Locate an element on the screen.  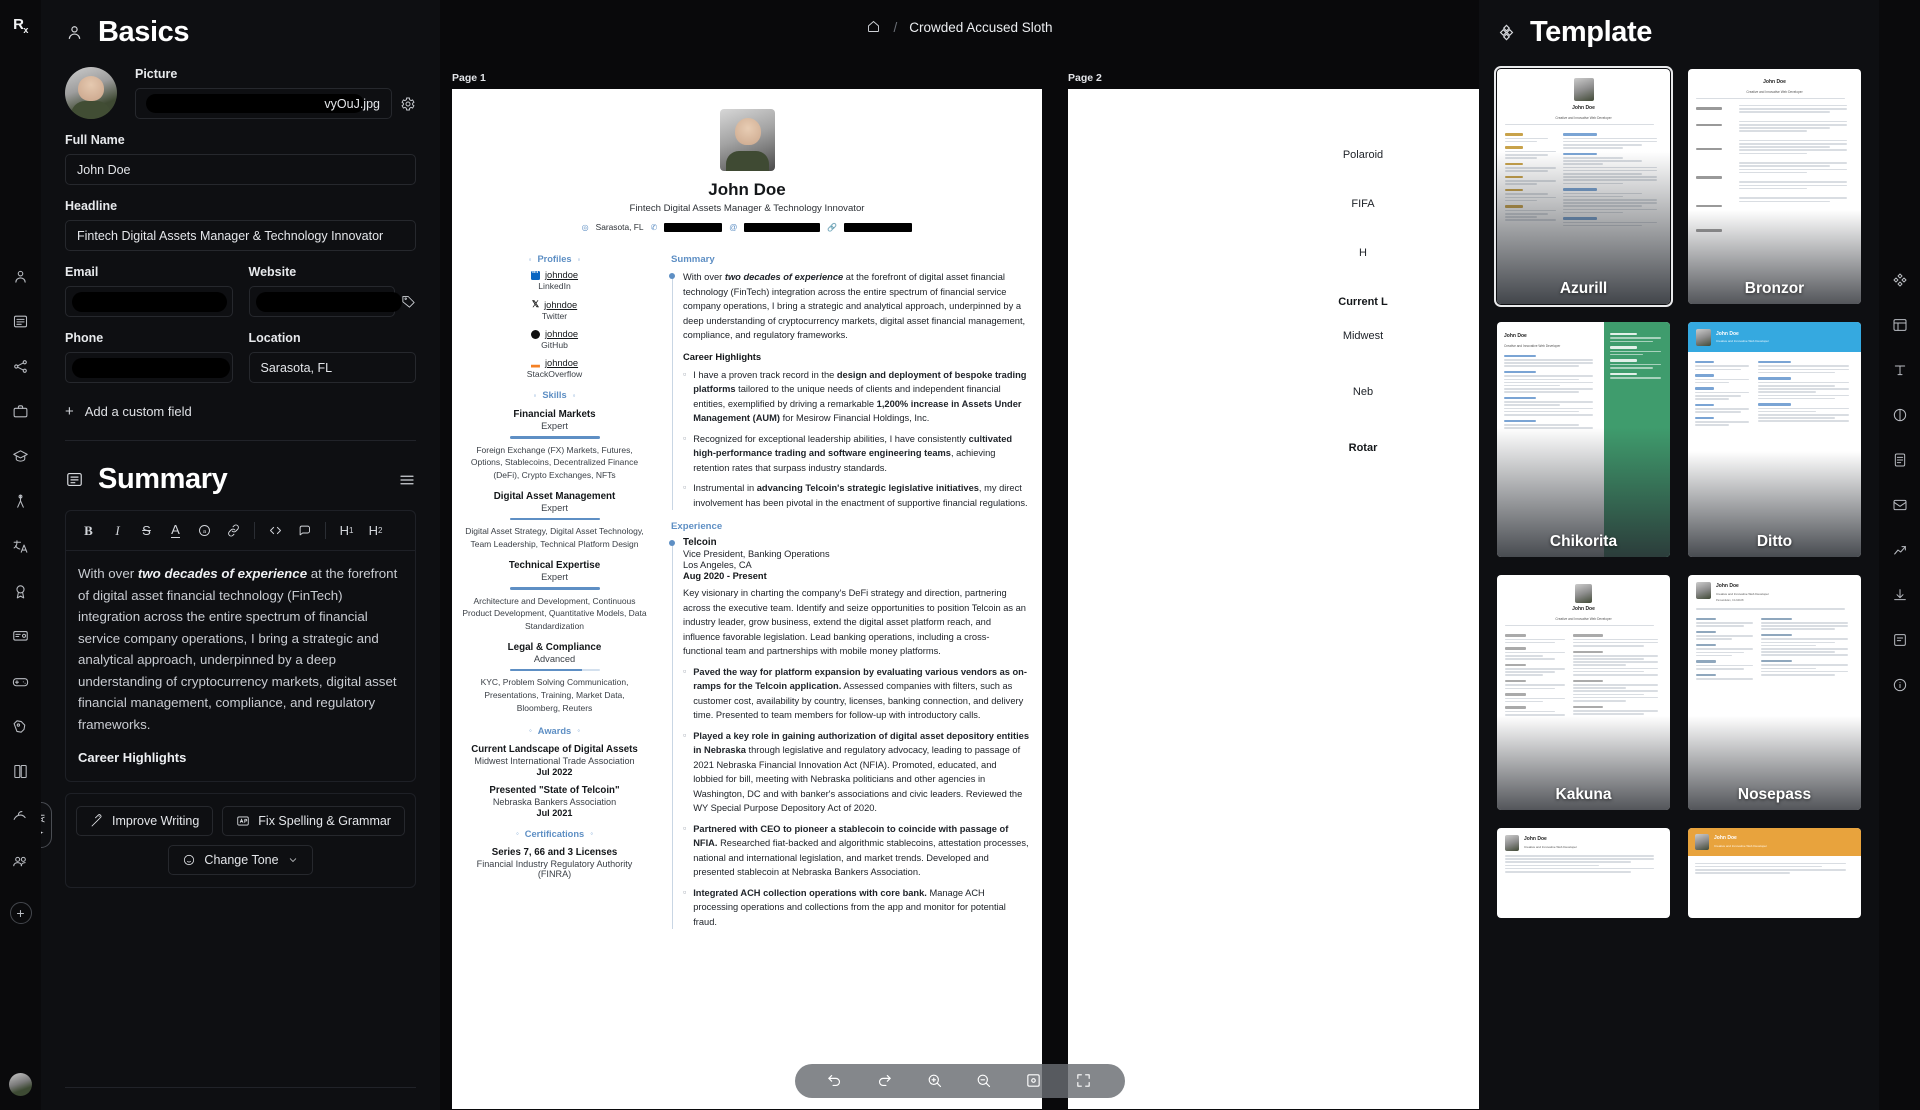
picture-input: vyOuJ.jpg is located at coordinates (263, 103).